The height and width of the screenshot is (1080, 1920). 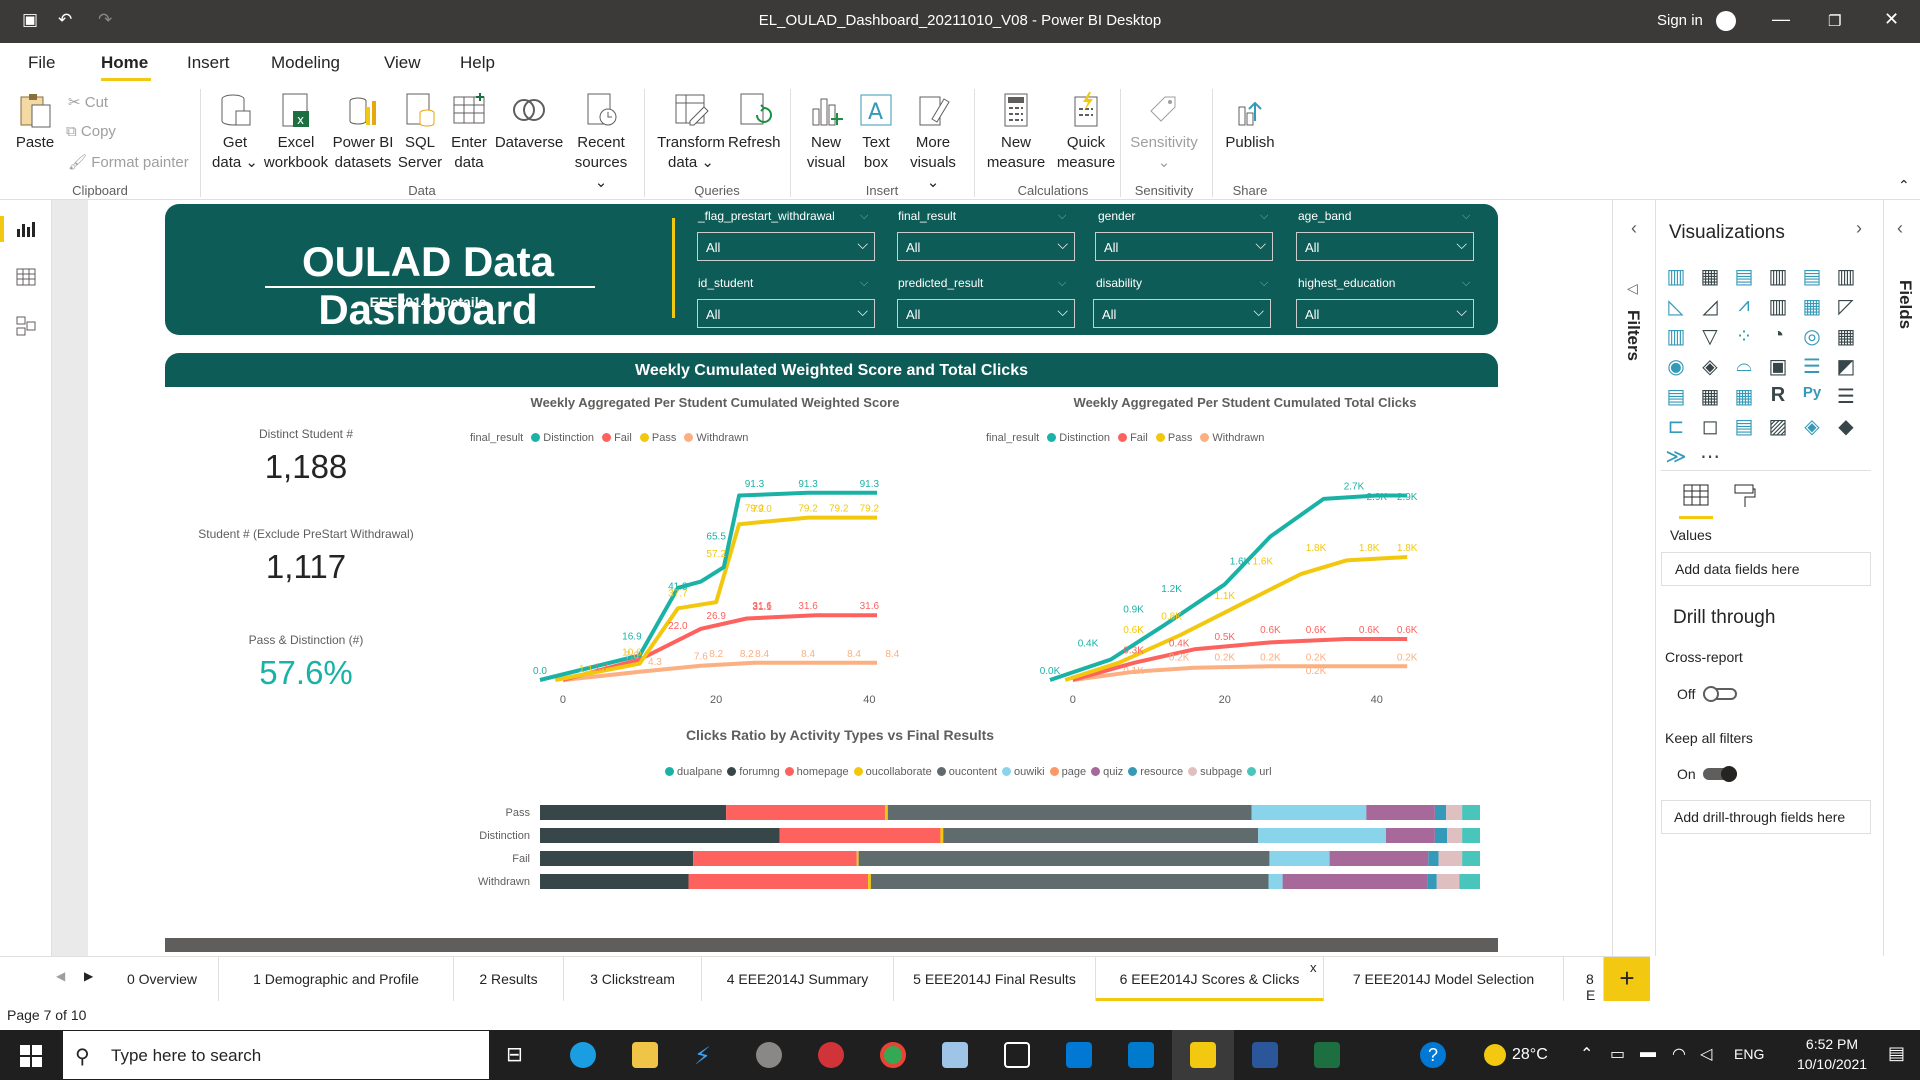 I want to click on weather-temp: 28°C, so click(x=1530, y=1055).